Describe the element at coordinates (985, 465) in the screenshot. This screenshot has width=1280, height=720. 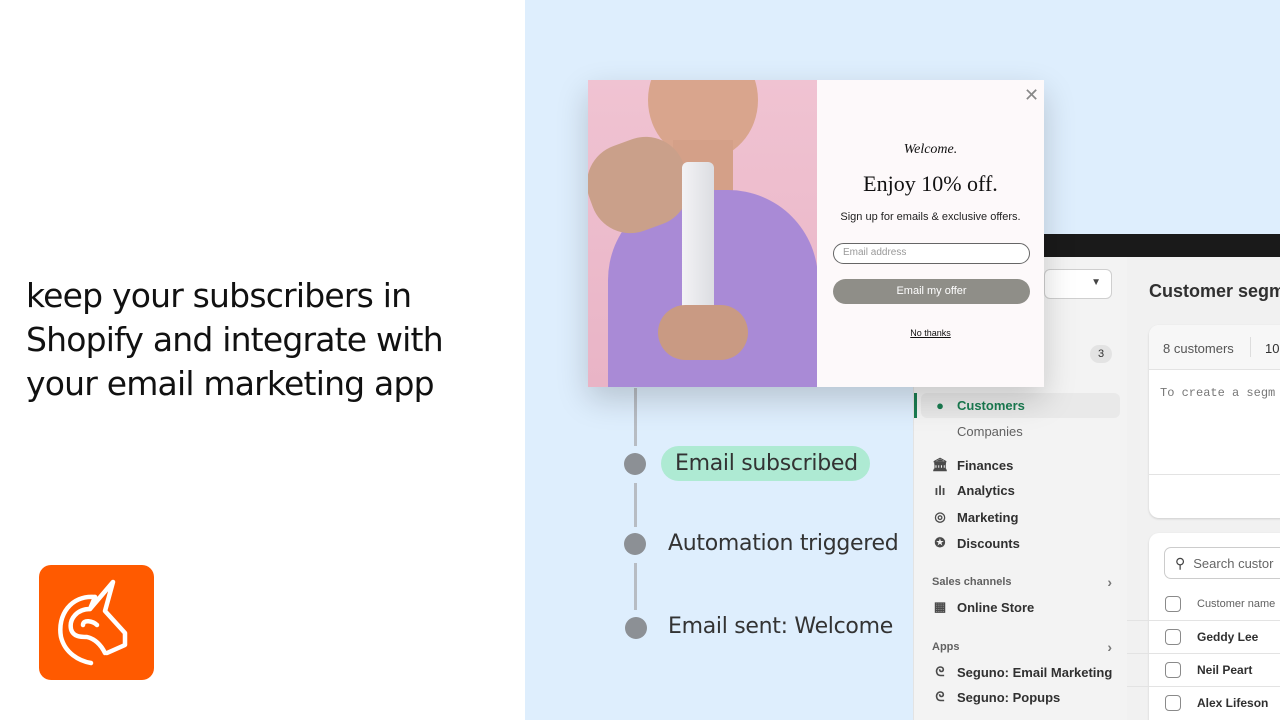
I see `sidebar-item-label: Finances` at that location.